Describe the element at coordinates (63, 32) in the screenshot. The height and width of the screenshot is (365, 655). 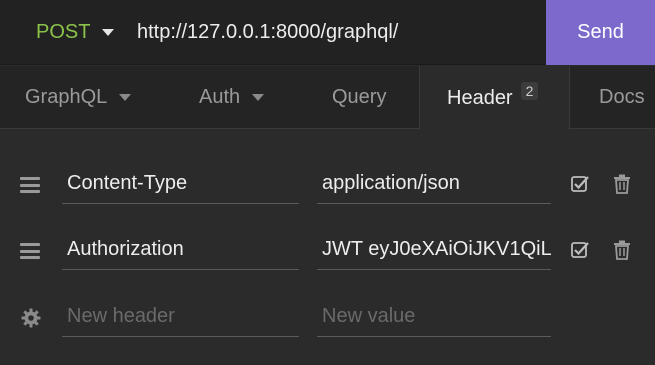
I see `method-label: POST` at that location.